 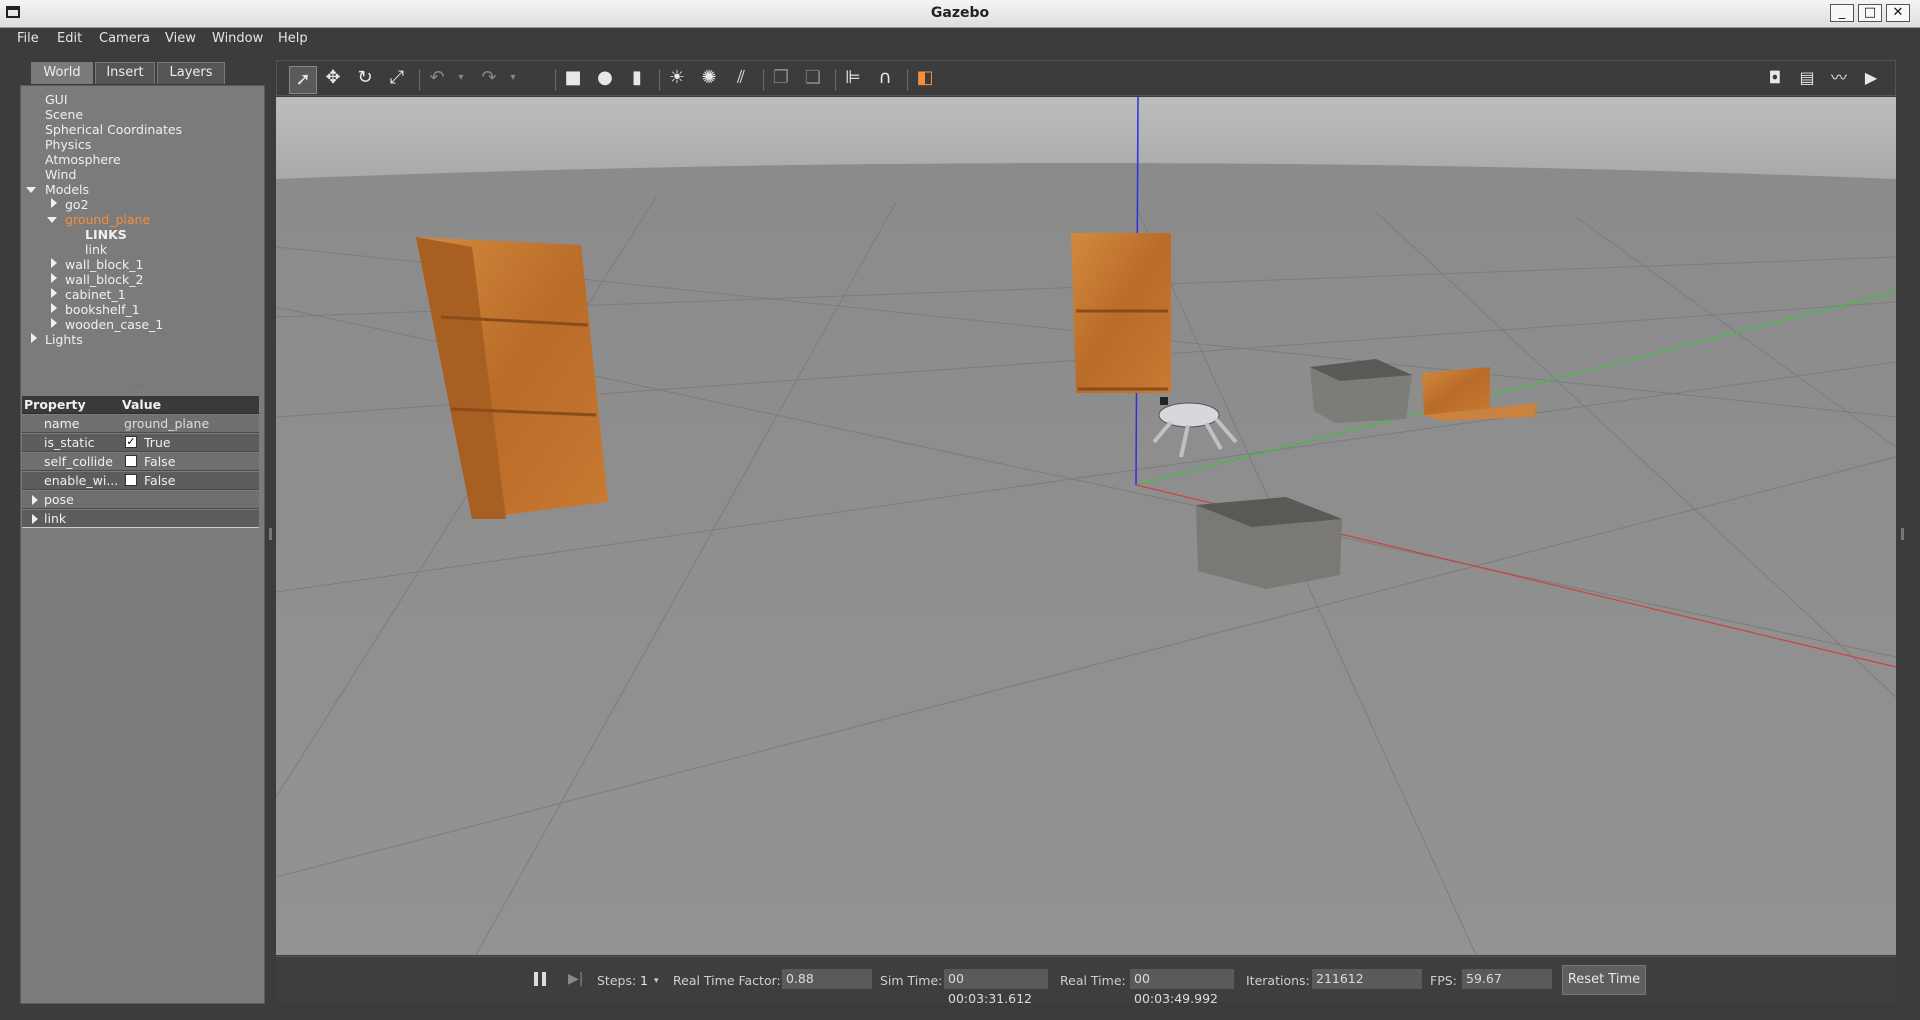 What do you see at coordinates (64, 339) in the screenshot?
I see `tree-item-lights: Lights` at bounding box center [64, 339].